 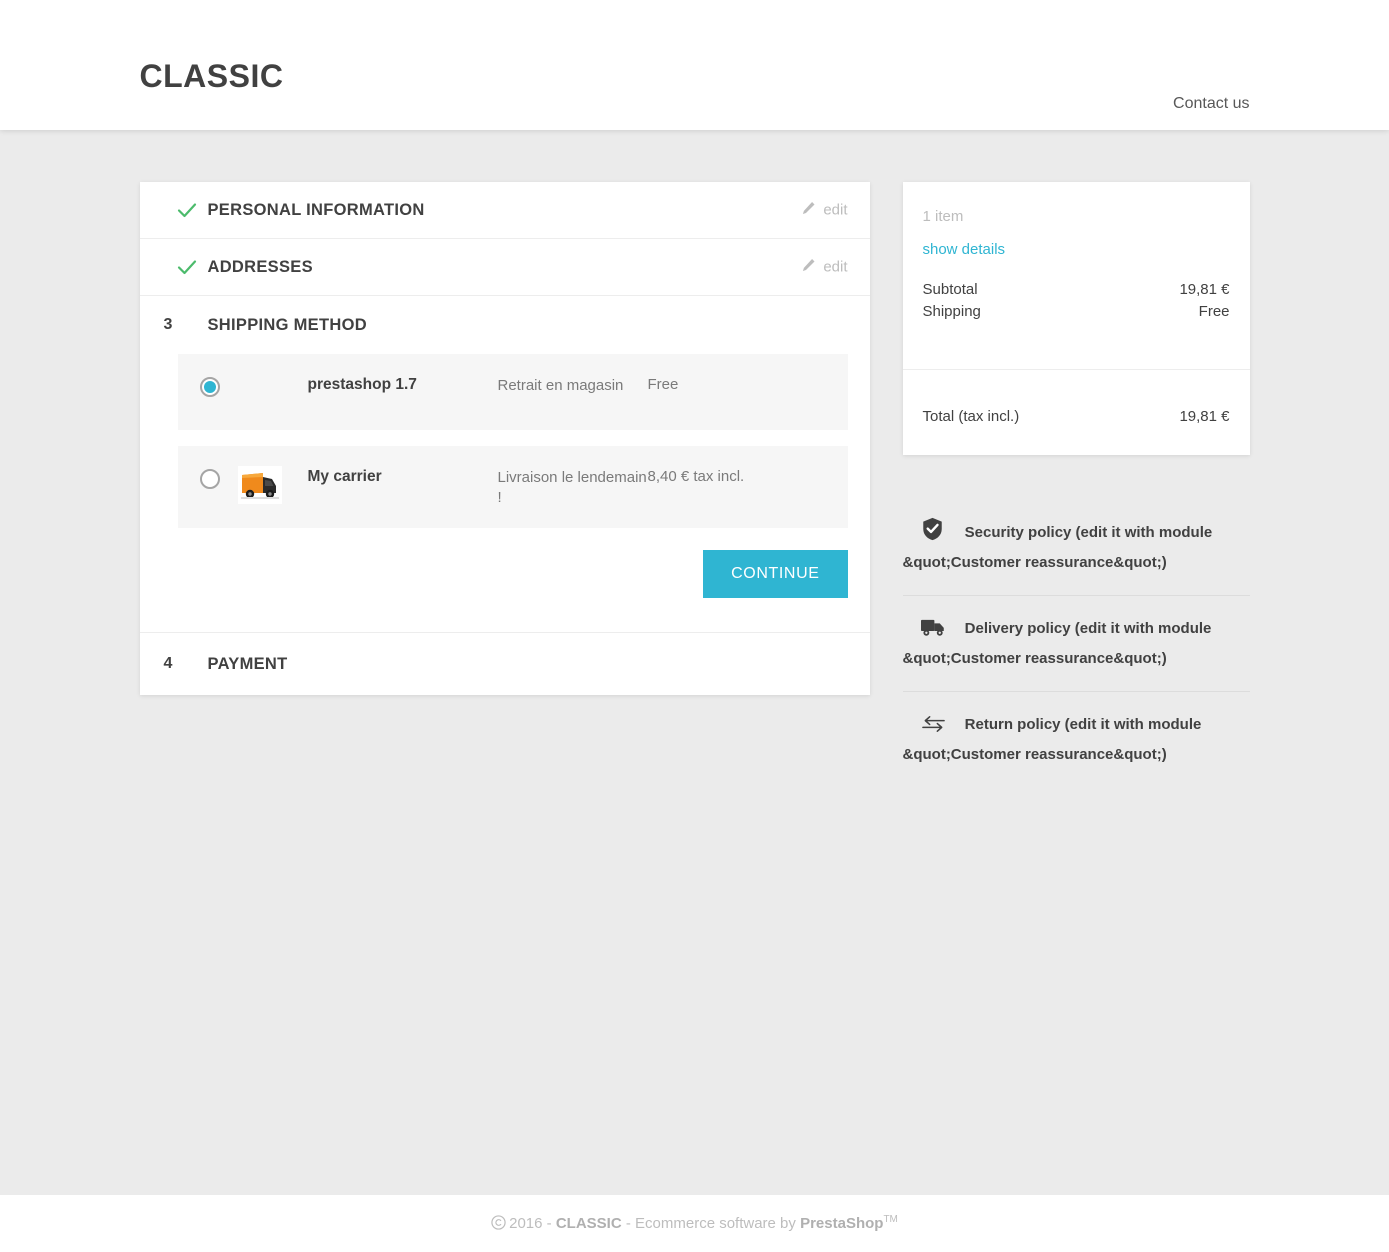 What do you see at coordinates (890, 1219) in the screenshot?
I see `footer-trademark: TM` at bounding box center [890, 1219].